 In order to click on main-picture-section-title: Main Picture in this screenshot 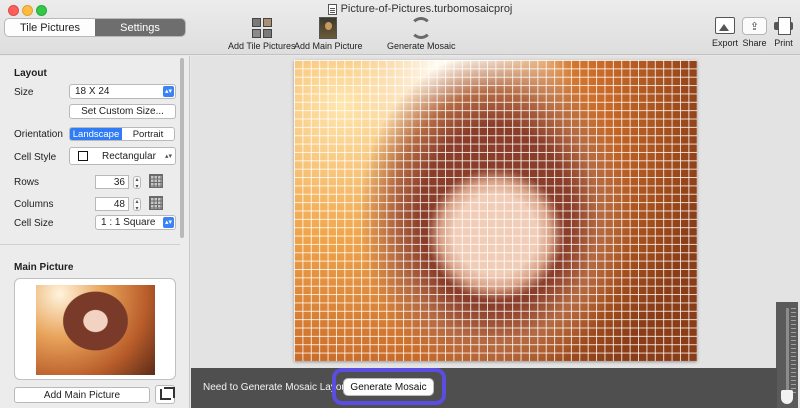, I will do `click(44, 267)`.